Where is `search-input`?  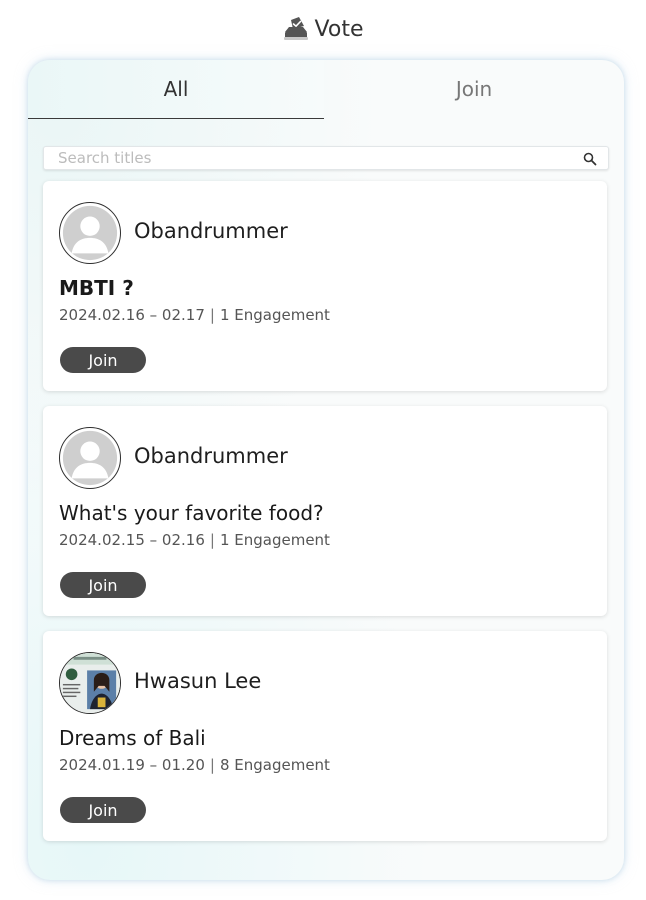 search-input is located at coordinates (311, 158).